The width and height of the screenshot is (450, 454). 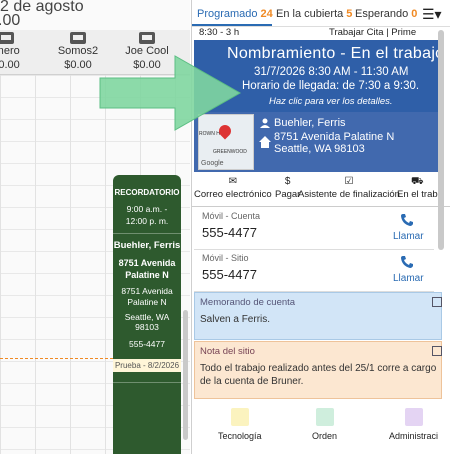 I want to click on map-area-label: GREENWOOD, so click(x=230, y=152).